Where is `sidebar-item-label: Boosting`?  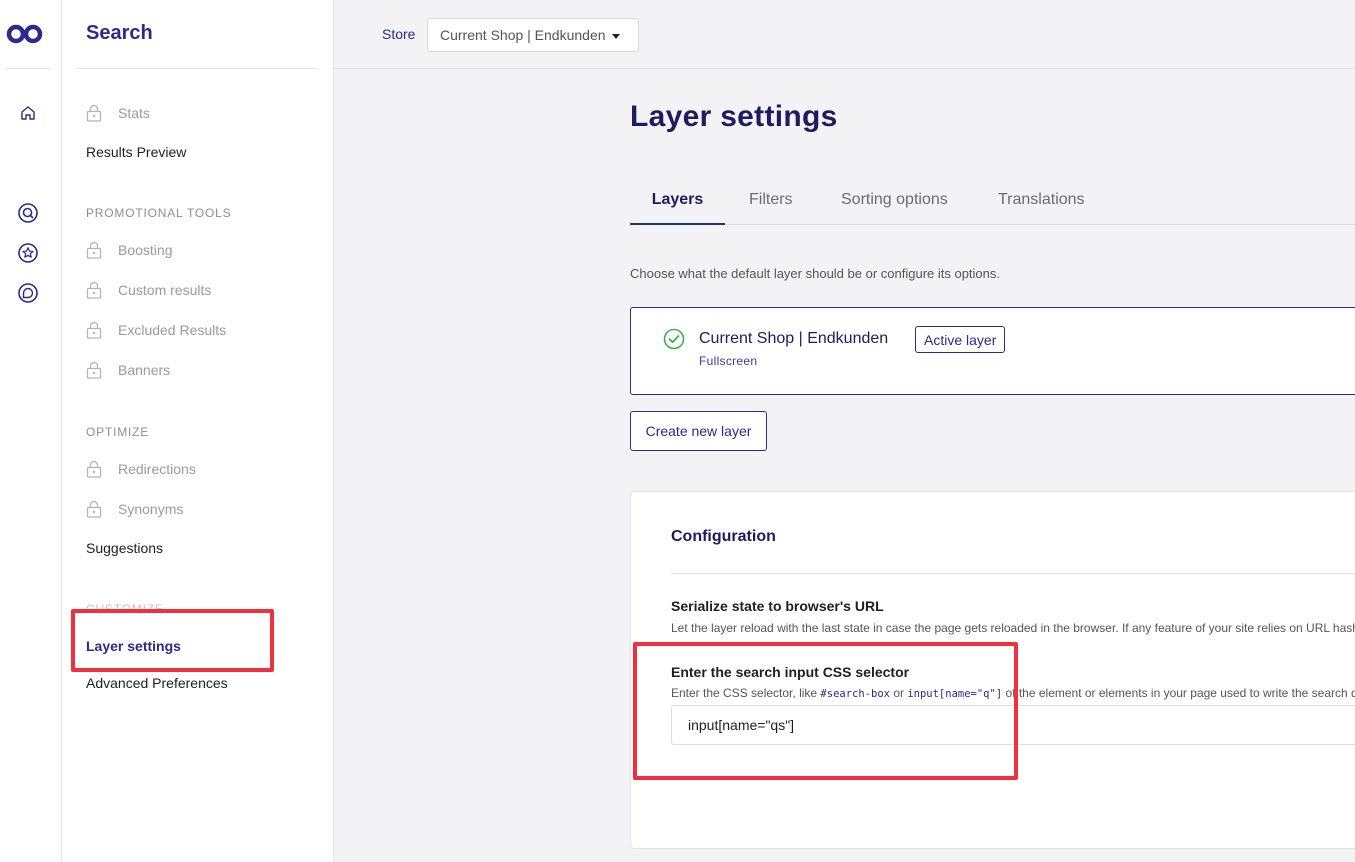
sidebar-item-label: Boosting is located at coordinates (145, 250).